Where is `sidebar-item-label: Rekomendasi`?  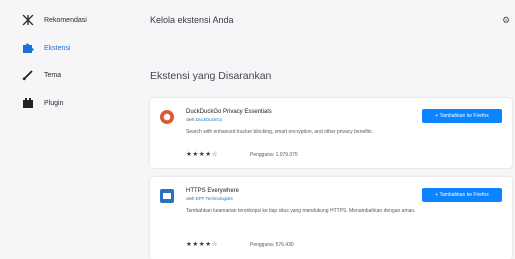 sidebar-item-label: Rekomendasi is located at coordinates (65, 20).